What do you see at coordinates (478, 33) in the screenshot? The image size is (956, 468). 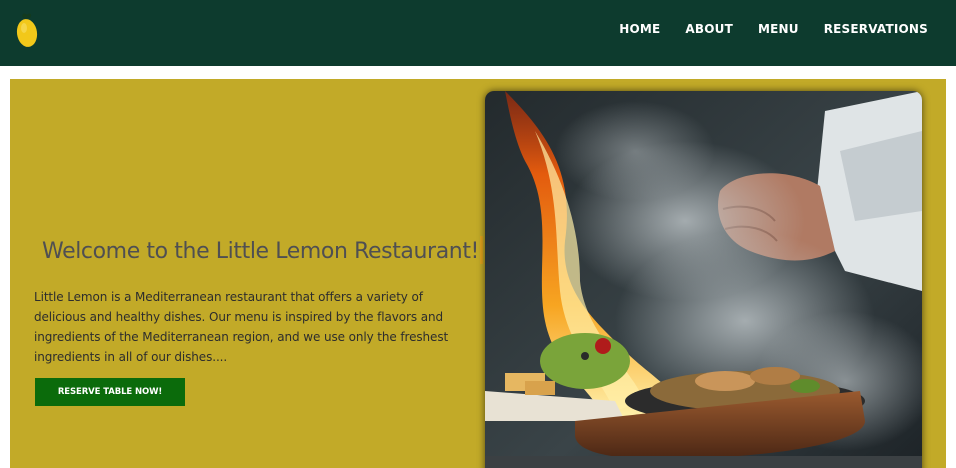 I see `navbar: HOME ABOUT MENU RESERVATIONS` at bounding box center [478, 33].